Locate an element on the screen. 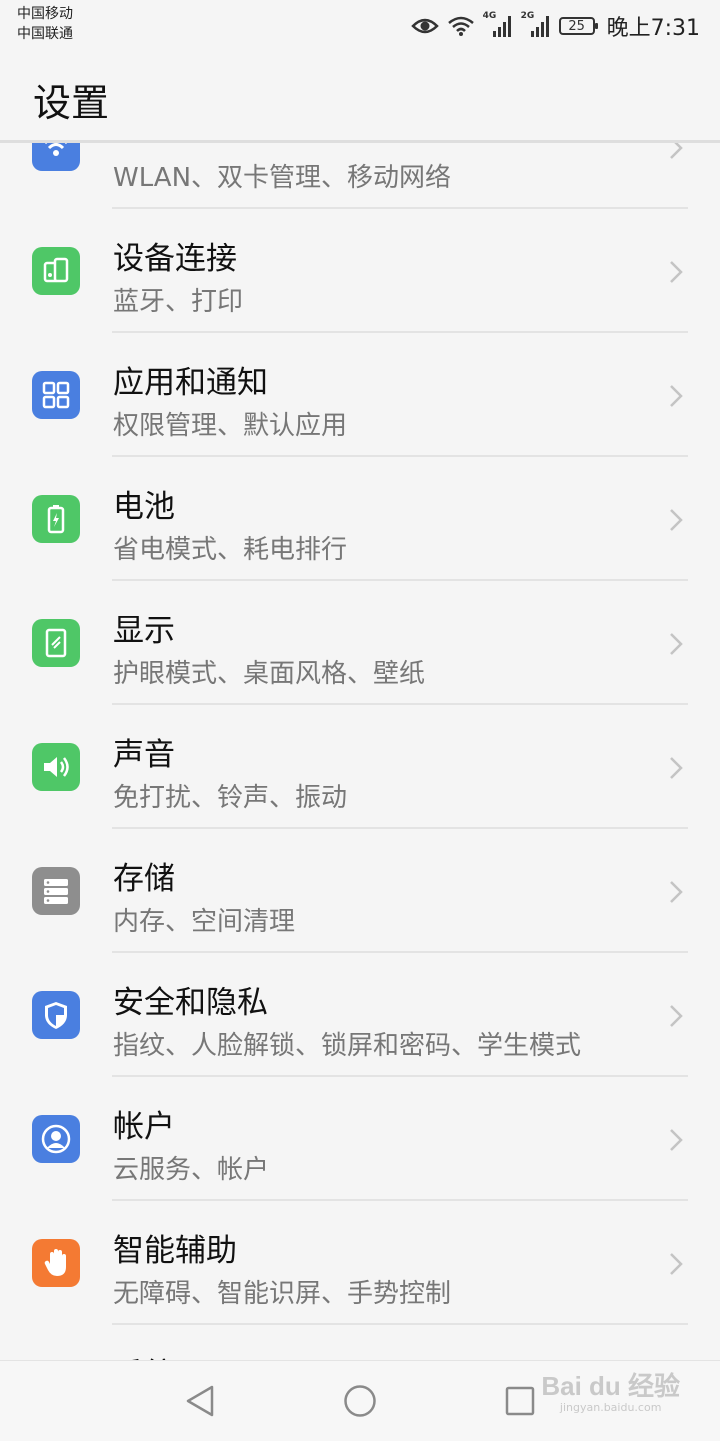 The image size is (720, 1441). settings-item-subtitle: WLAN、双卡管理、移动网络 is located at coordinates (282, 178).